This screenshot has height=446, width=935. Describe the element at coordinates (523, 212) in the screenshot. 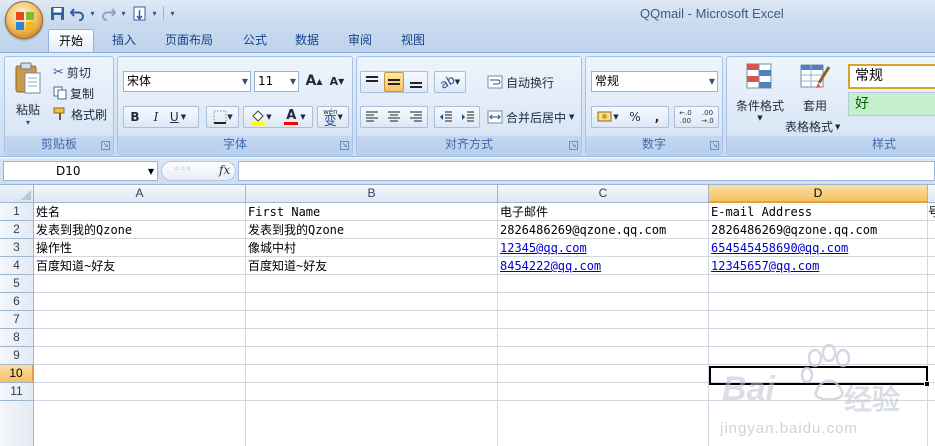

I see `cell-c1: 电子邮件` at that location.